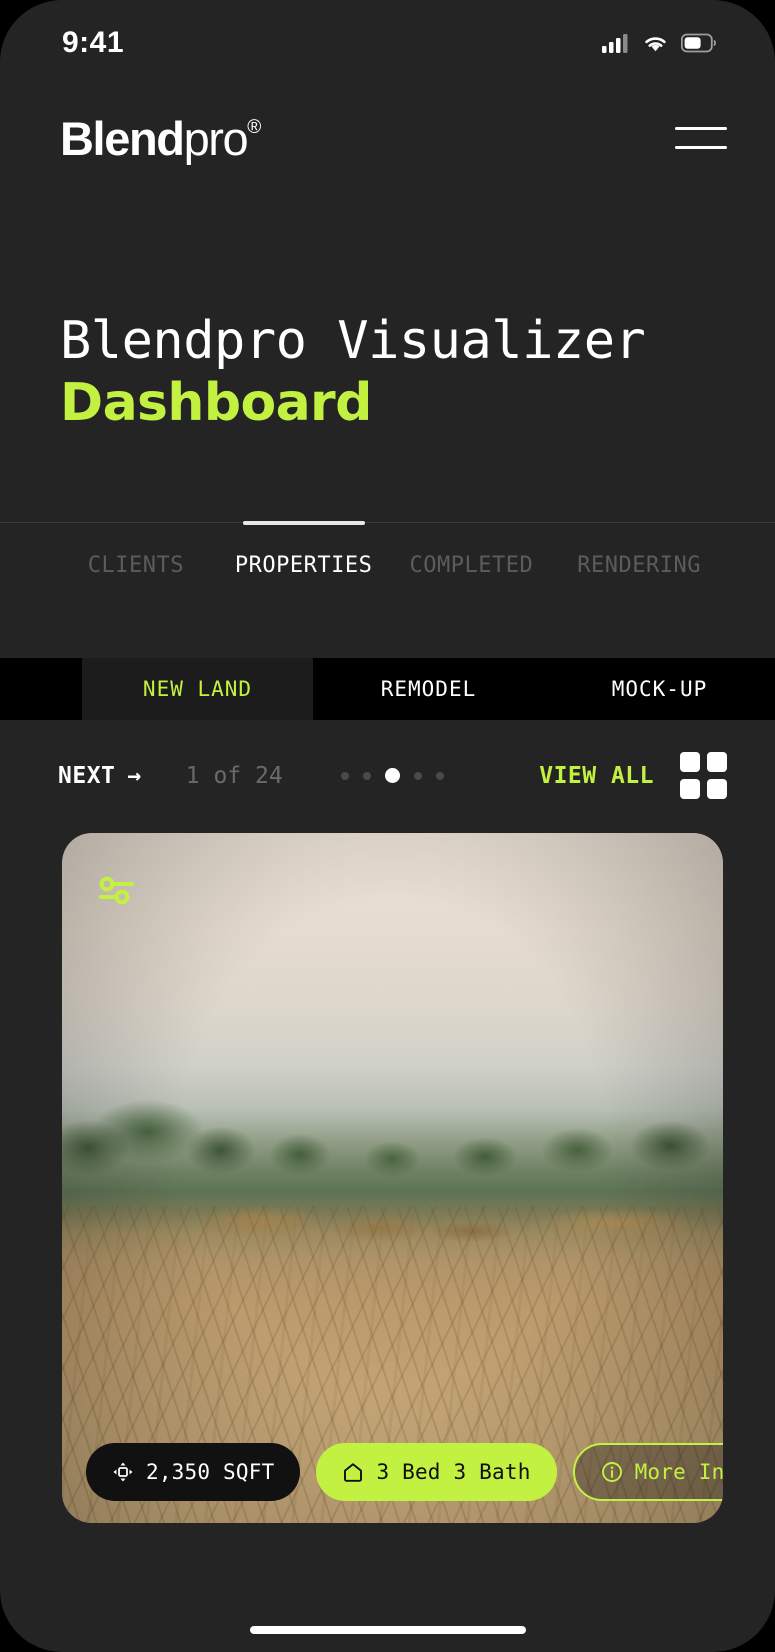 Image resolution: width=775 pixels, height=1652 pixels. Describe the element at coordinates (41, 689) in the screenshot. I see `secondary-tab-spacer` at that location.